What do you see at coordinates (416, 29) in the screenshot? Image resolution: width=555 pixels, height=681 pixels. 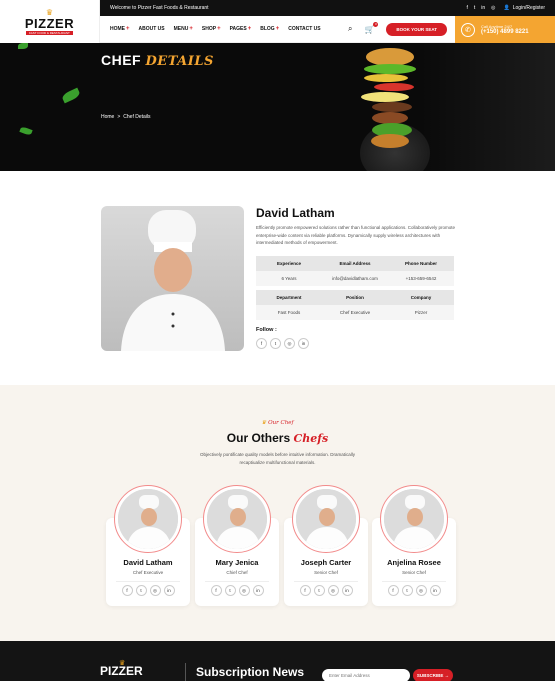 I see `book-seat-button: BOOK YOUR SEAT` at bounding box center [416, 29].